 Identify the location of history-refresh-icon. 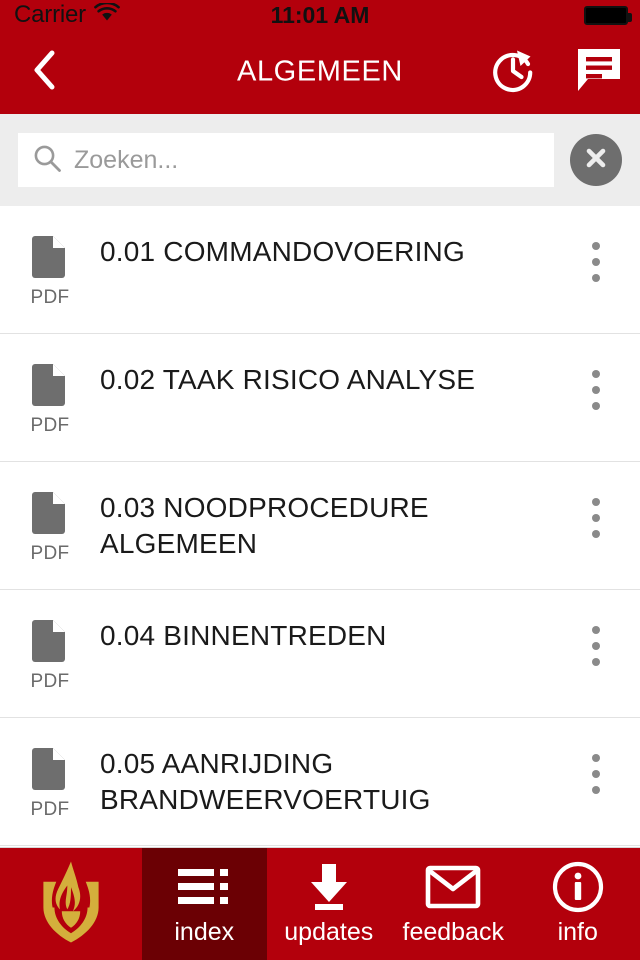
(513, 72).